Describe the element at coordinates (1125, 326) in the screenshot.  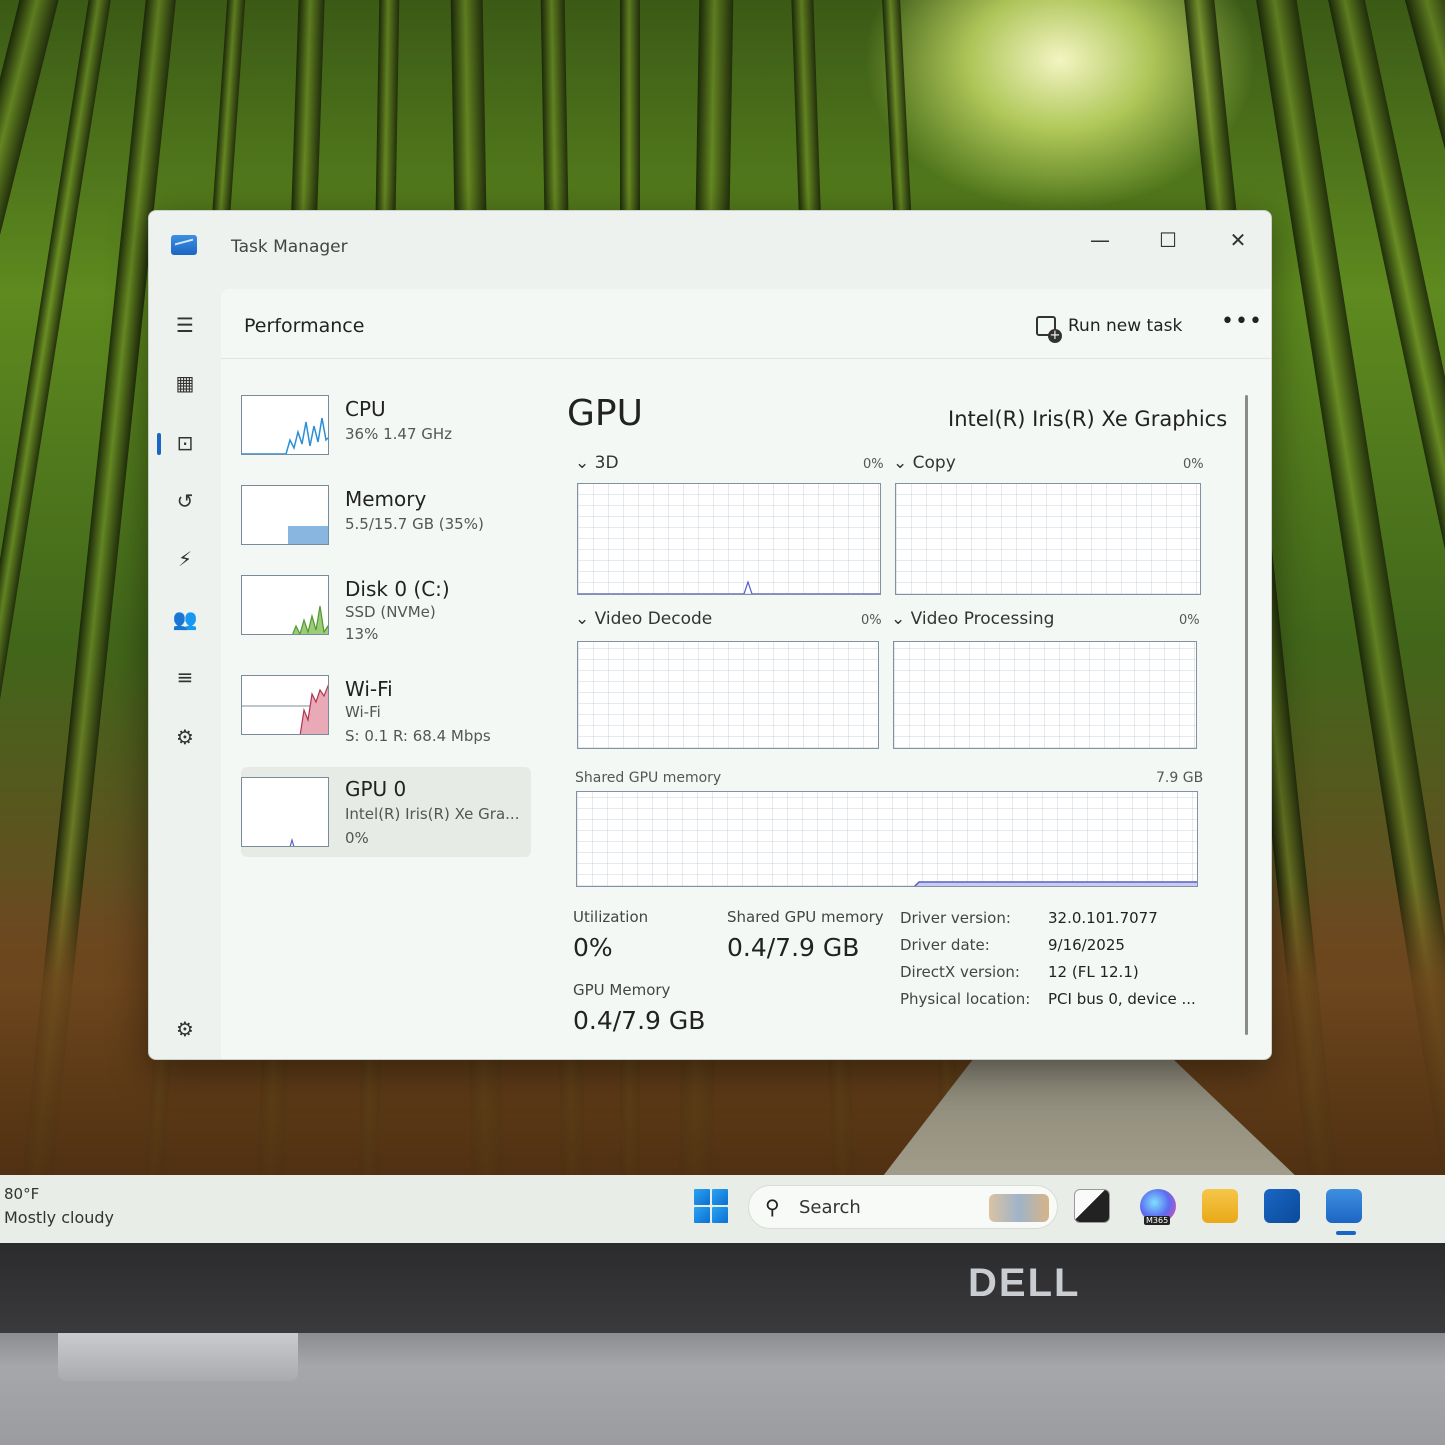
I see `run-new-task-label: Run new task` at that location.